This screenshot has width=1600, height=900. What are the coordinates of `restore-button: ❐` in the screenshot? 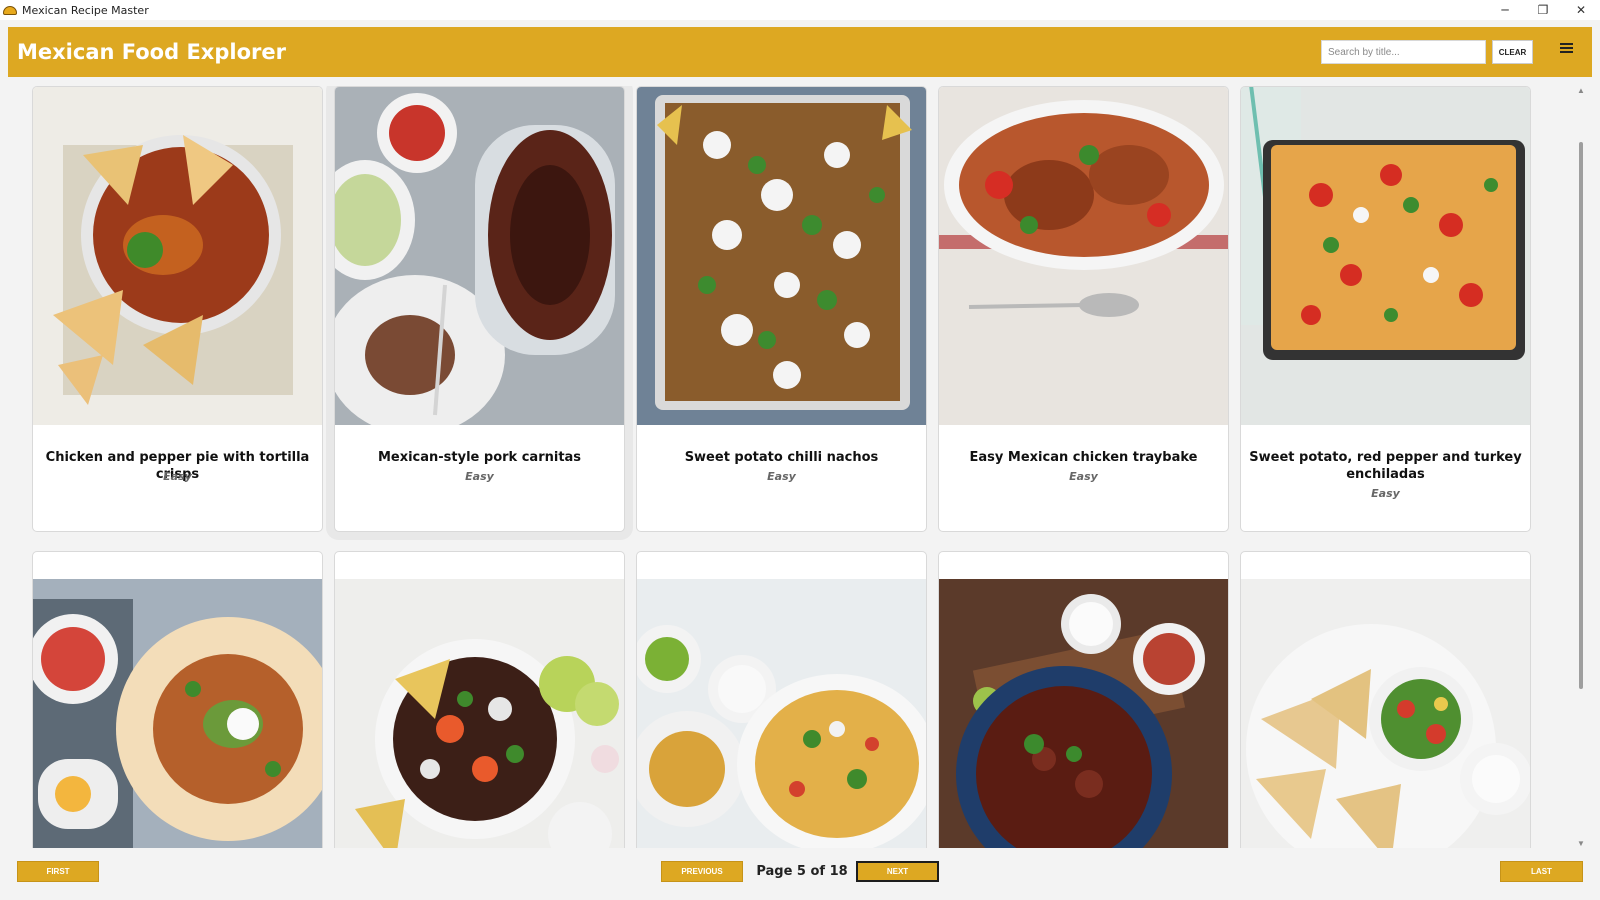 It's located at (1543, 10).